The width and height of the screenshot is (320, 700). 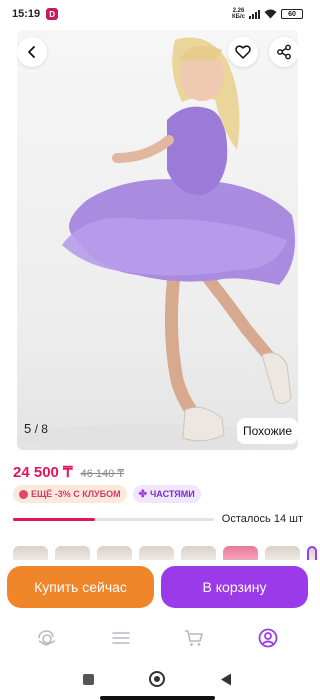 I want to click on image-counter-current: 5, so click(x=28, y=428).